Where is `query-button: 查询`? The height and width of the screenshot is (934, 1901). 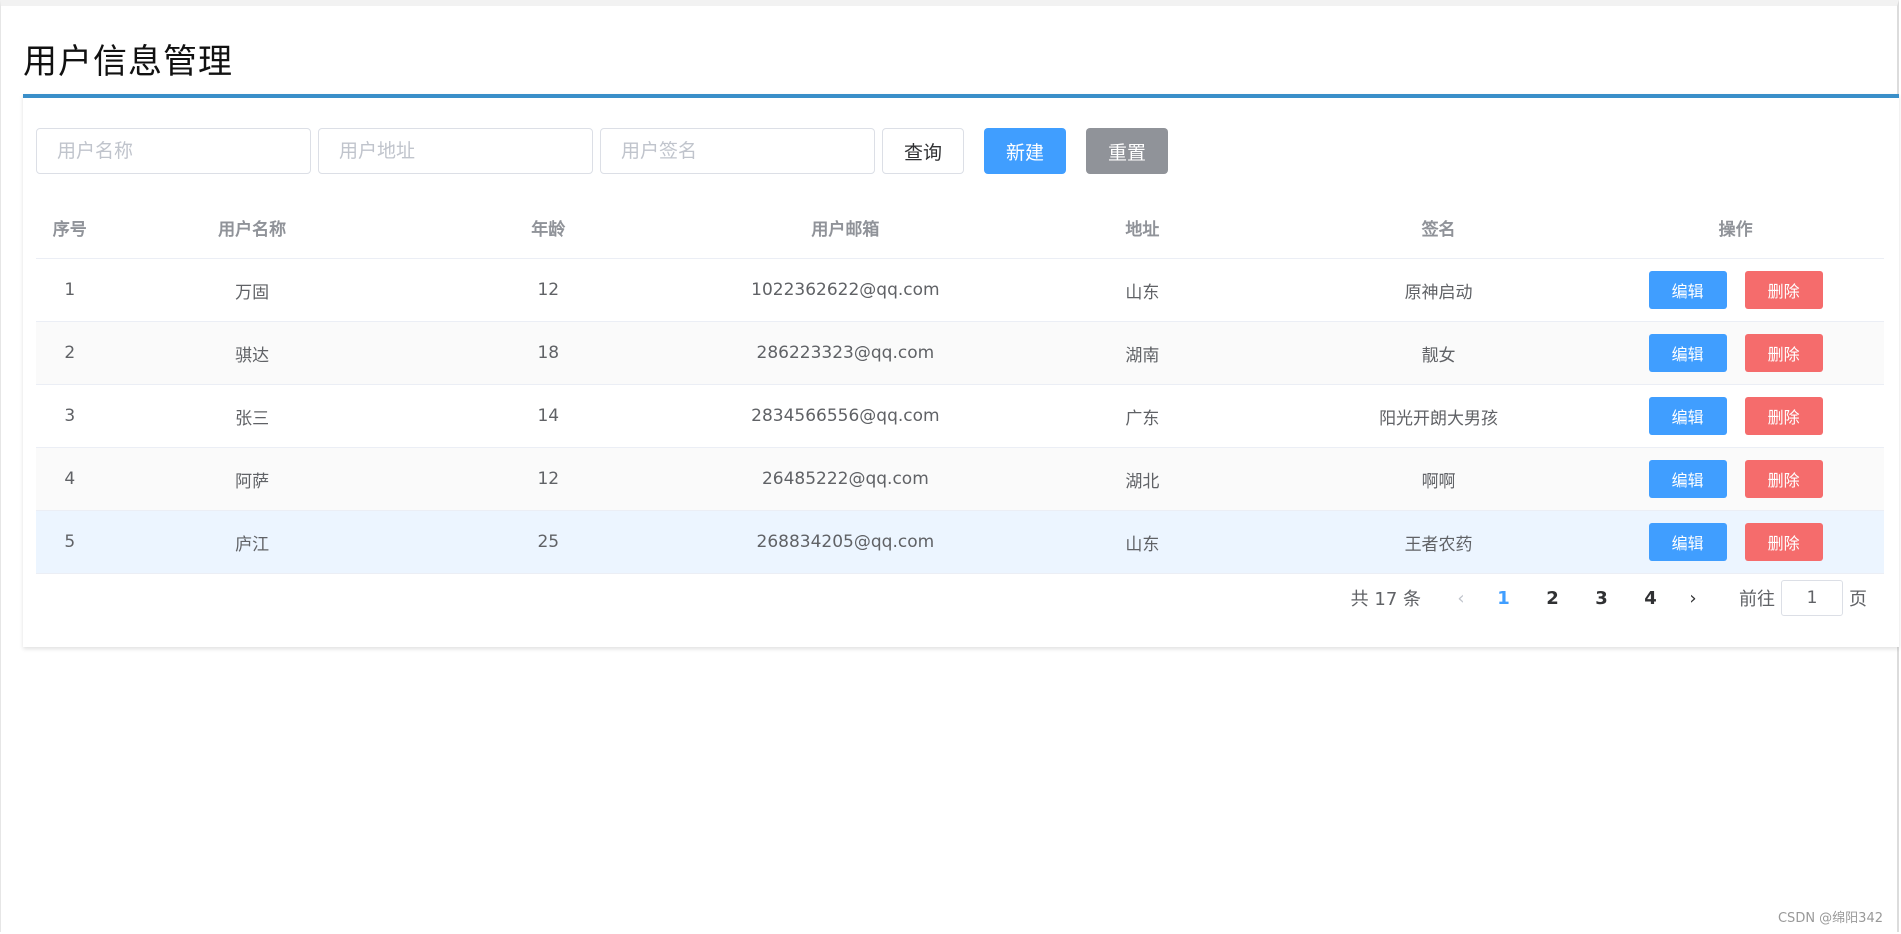
query-button: 查询 is located at coordinates (923, 151).